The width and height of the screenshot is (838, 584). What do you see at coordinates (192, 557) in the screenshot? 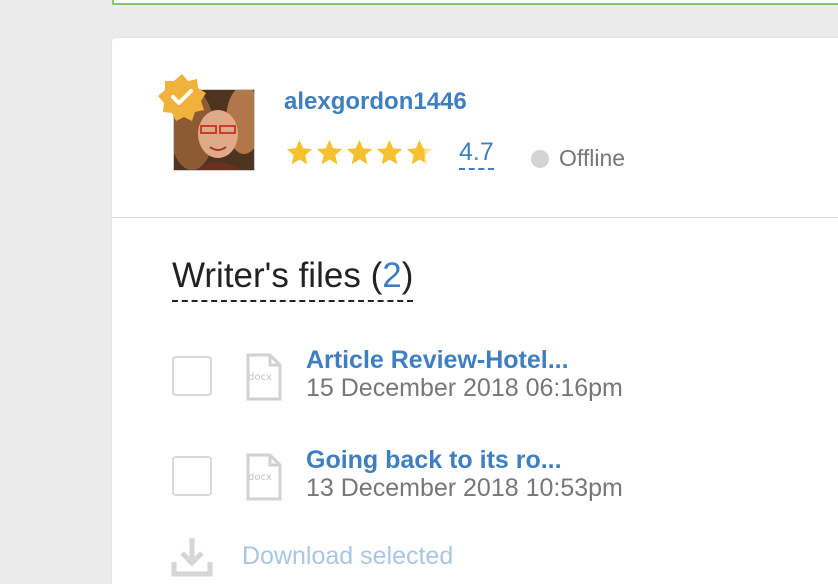
I see `download-icon` at bounding box center [192, 557].